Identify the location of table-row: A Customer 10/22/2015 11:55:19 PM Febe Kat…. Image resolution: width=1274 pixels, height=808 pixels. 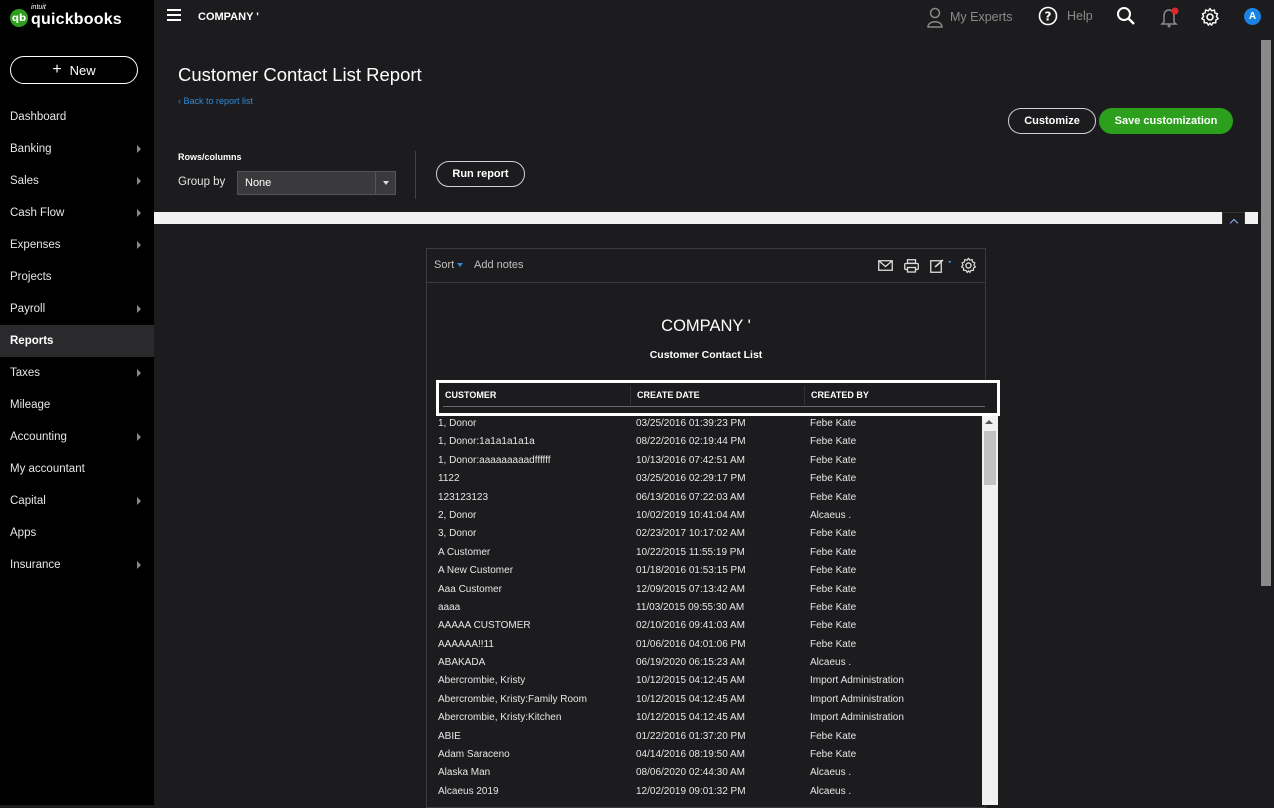
(705, 552).